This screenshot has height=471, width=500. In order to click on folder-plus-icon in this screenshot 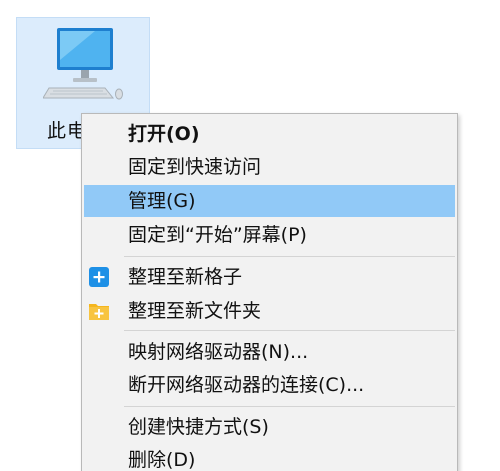, I will do `click(99, 312)`.